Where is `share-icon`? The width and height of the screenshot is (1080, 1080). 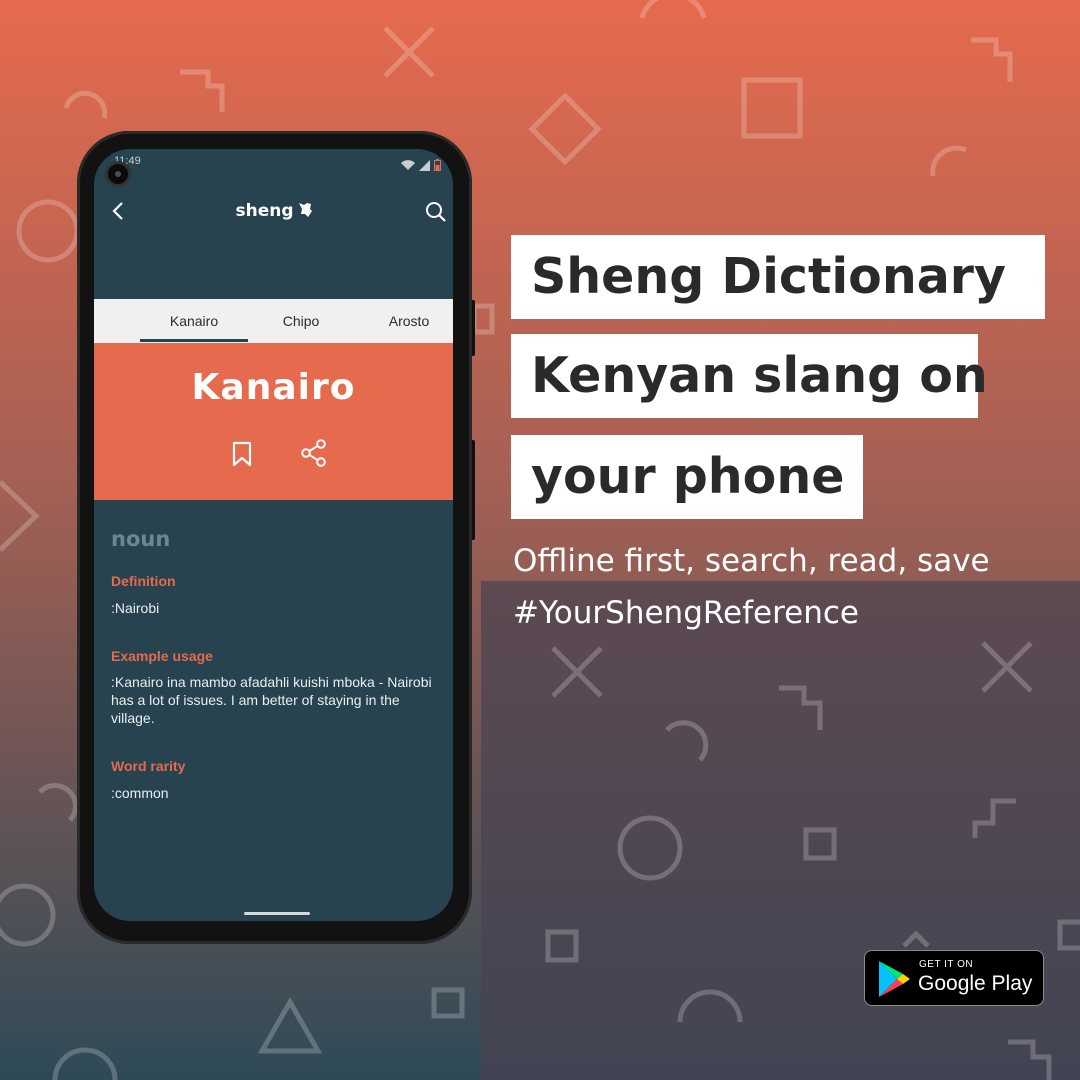 share-icon is located at coordinates (314, 453).